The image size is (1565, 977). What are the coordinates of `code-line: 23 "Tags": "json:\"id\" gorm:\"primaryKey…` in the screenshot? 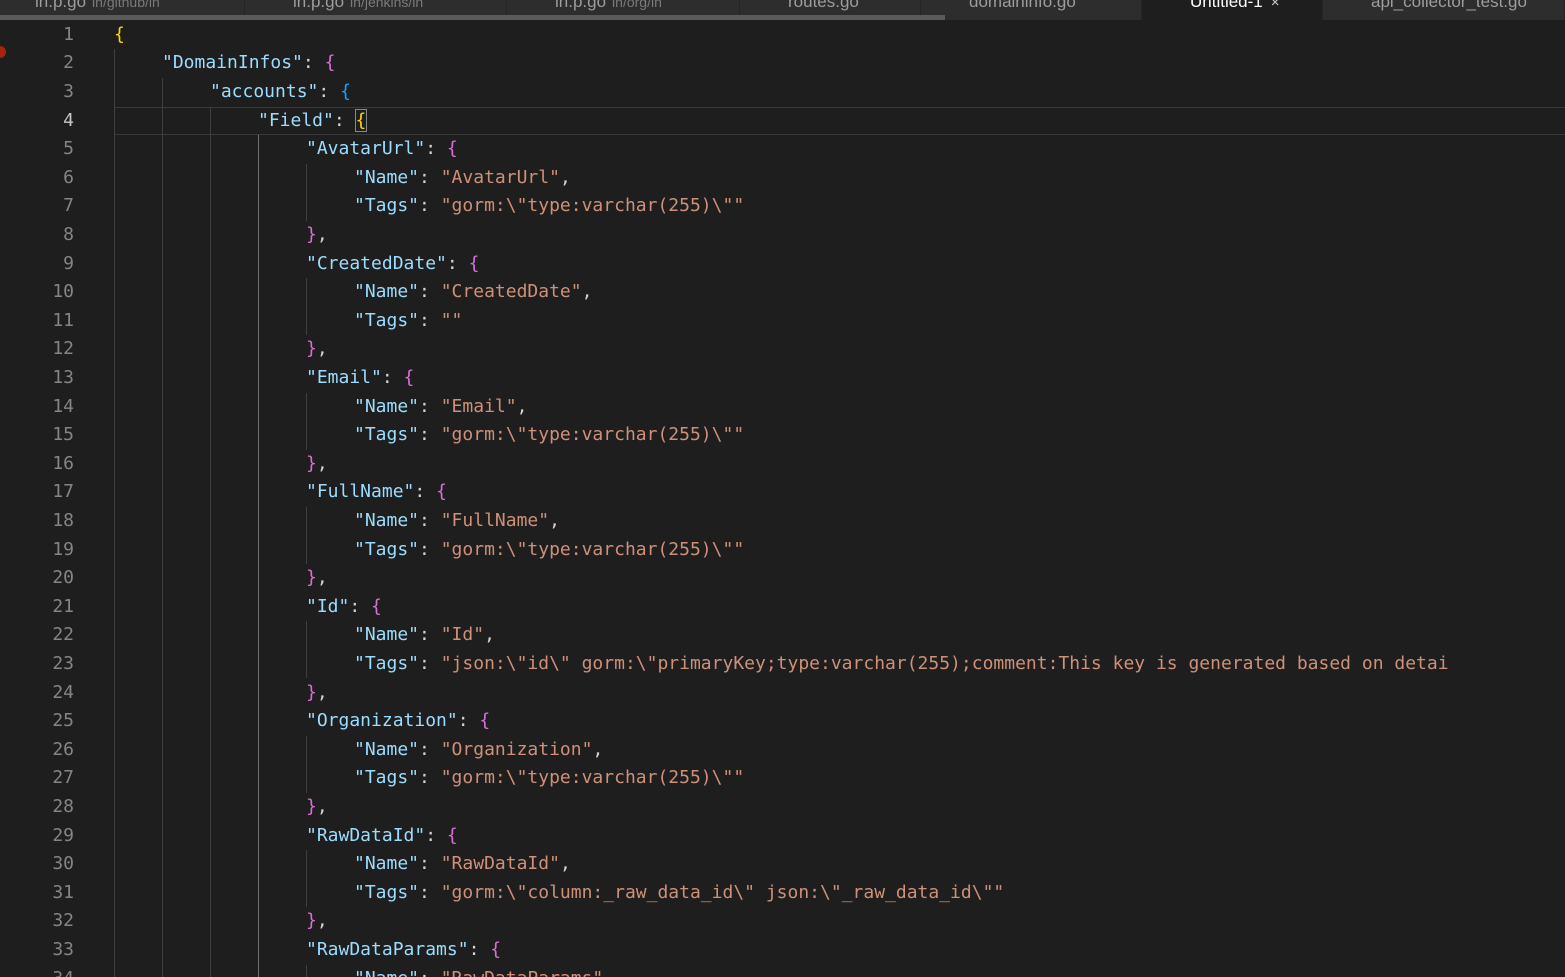 It's located at (782, 664).